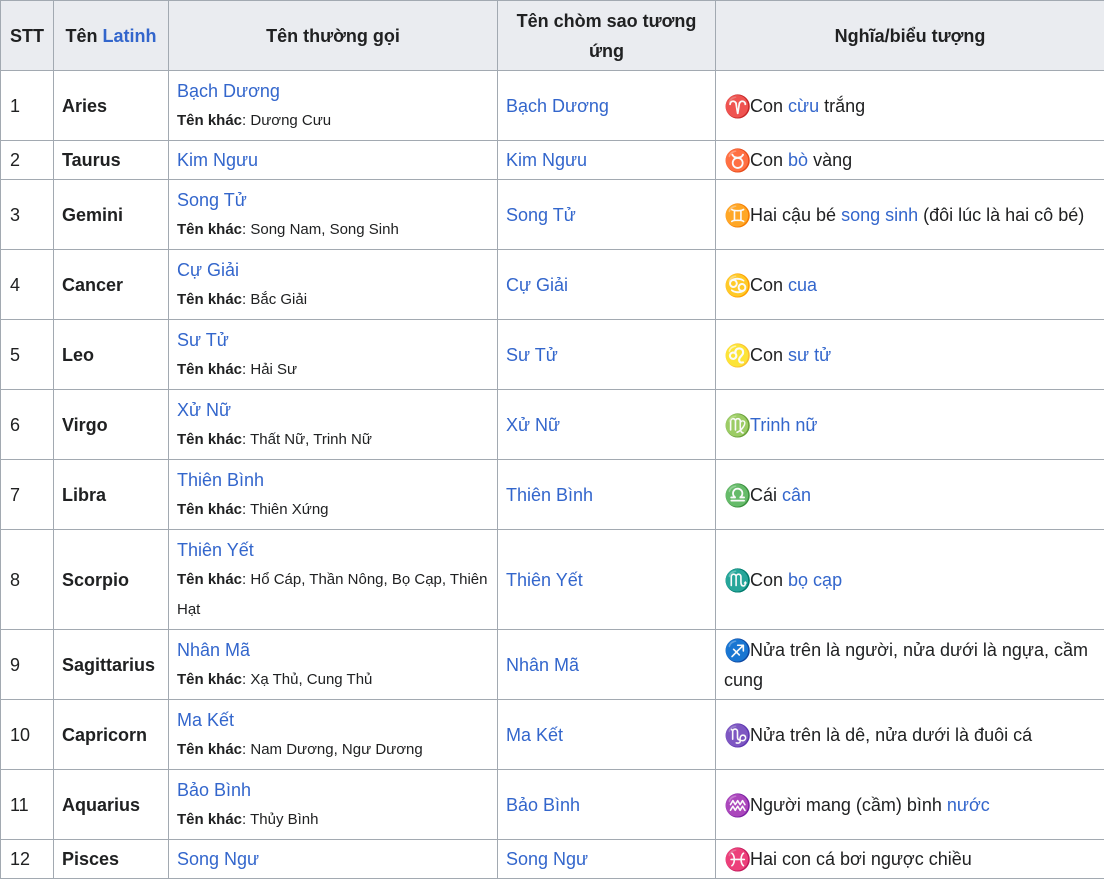  I want to click on meaning-link: cừu, so click(803, 106).